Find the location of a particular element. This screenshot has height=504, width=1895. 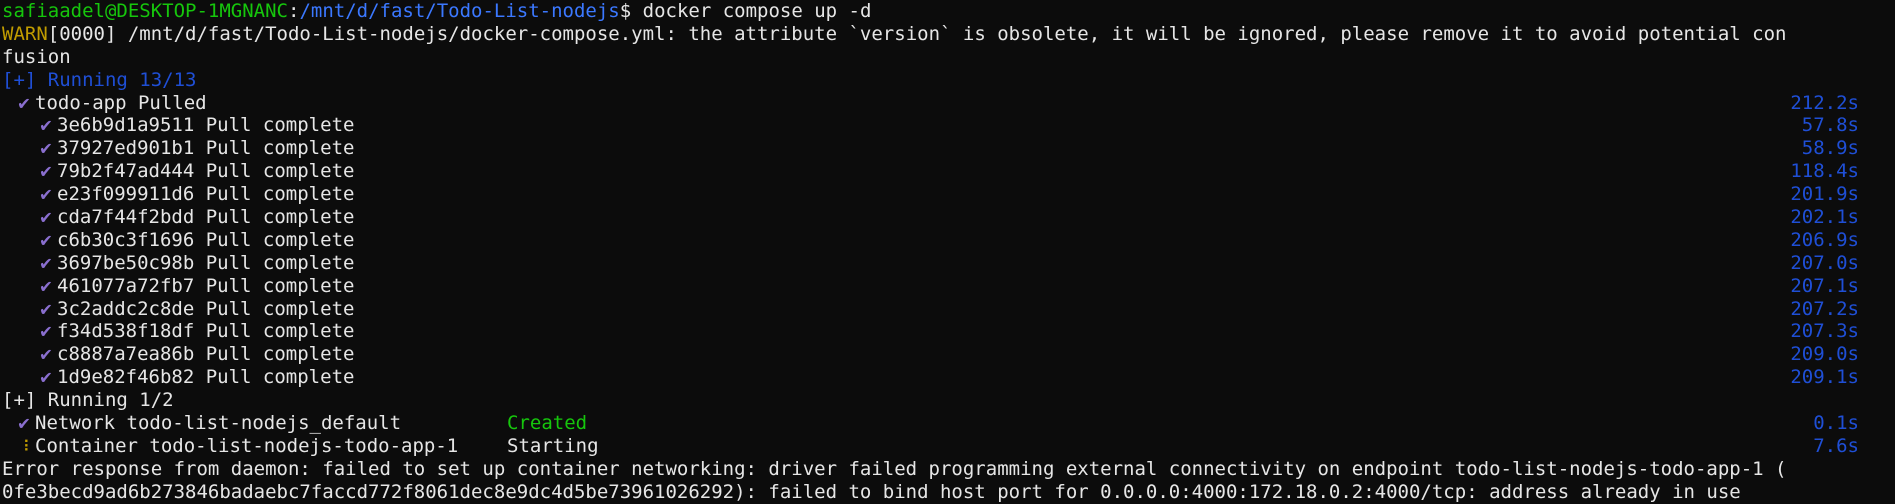

todo-app-pulled-row: ✔ todo-app Pulled 212.2s is located at coordinates (947, 103).